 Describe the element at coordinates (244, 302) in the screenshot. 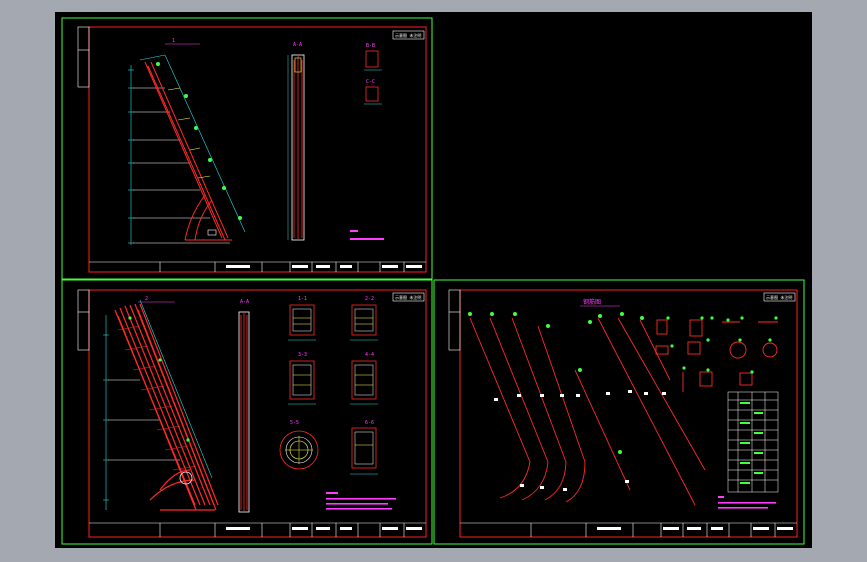

I see `sheet-2-elevation-title: A-A` at that location.